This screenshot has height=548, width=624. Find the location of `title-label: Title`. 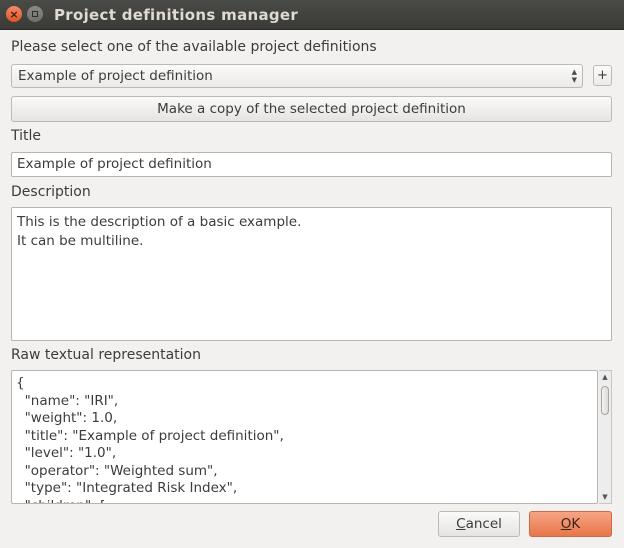

title-label: Title is located at coordinates (26, 136).